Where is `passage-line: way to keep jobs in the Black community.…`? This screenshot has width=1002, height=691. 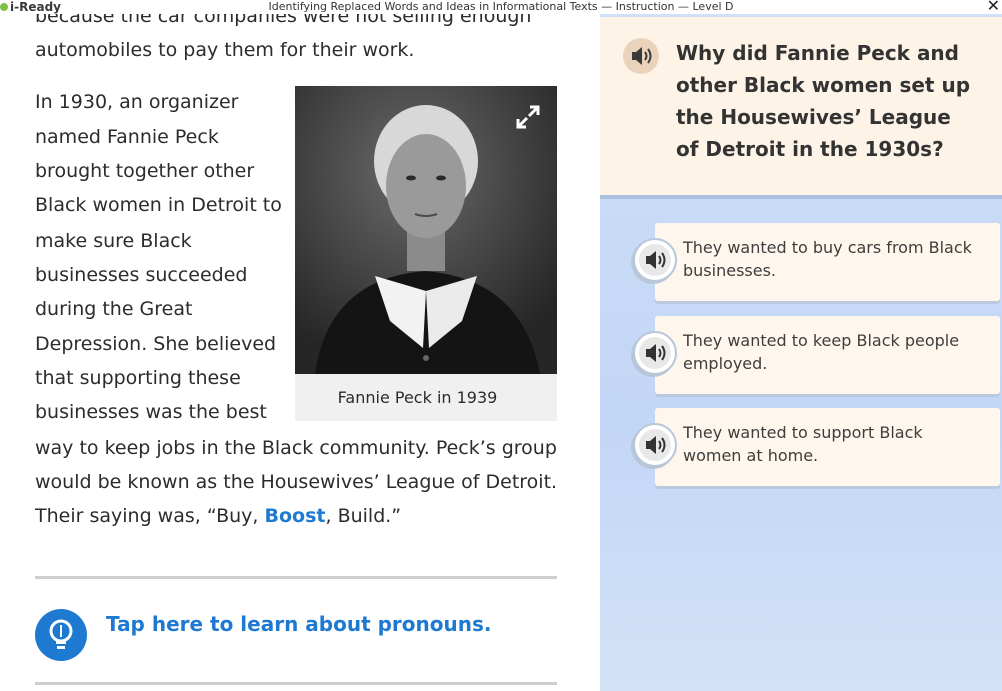
passage-line: way to keep jobs in the Black community.… is located at coordinates (296, 448).